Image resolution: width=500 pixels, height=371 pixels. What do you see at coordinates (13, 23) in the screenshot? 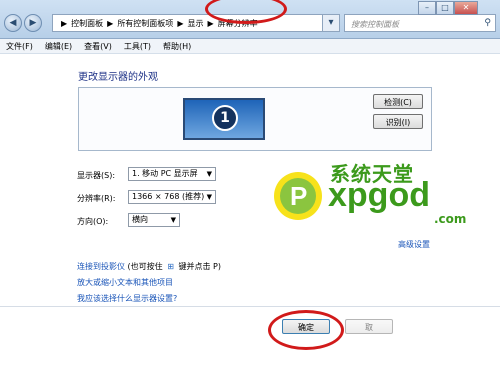
I see `back-arrow-icon: ◀` at bounding box center [13, 23].